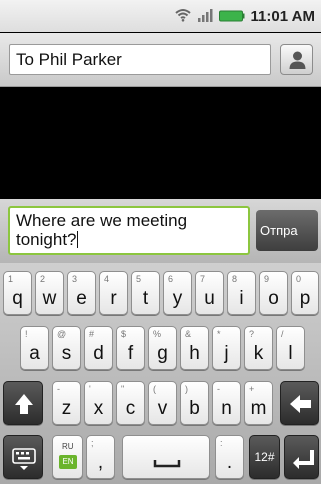 This screenshot has width=321, height=484. I want to click on key-sub-label: #, so click(92, 334).